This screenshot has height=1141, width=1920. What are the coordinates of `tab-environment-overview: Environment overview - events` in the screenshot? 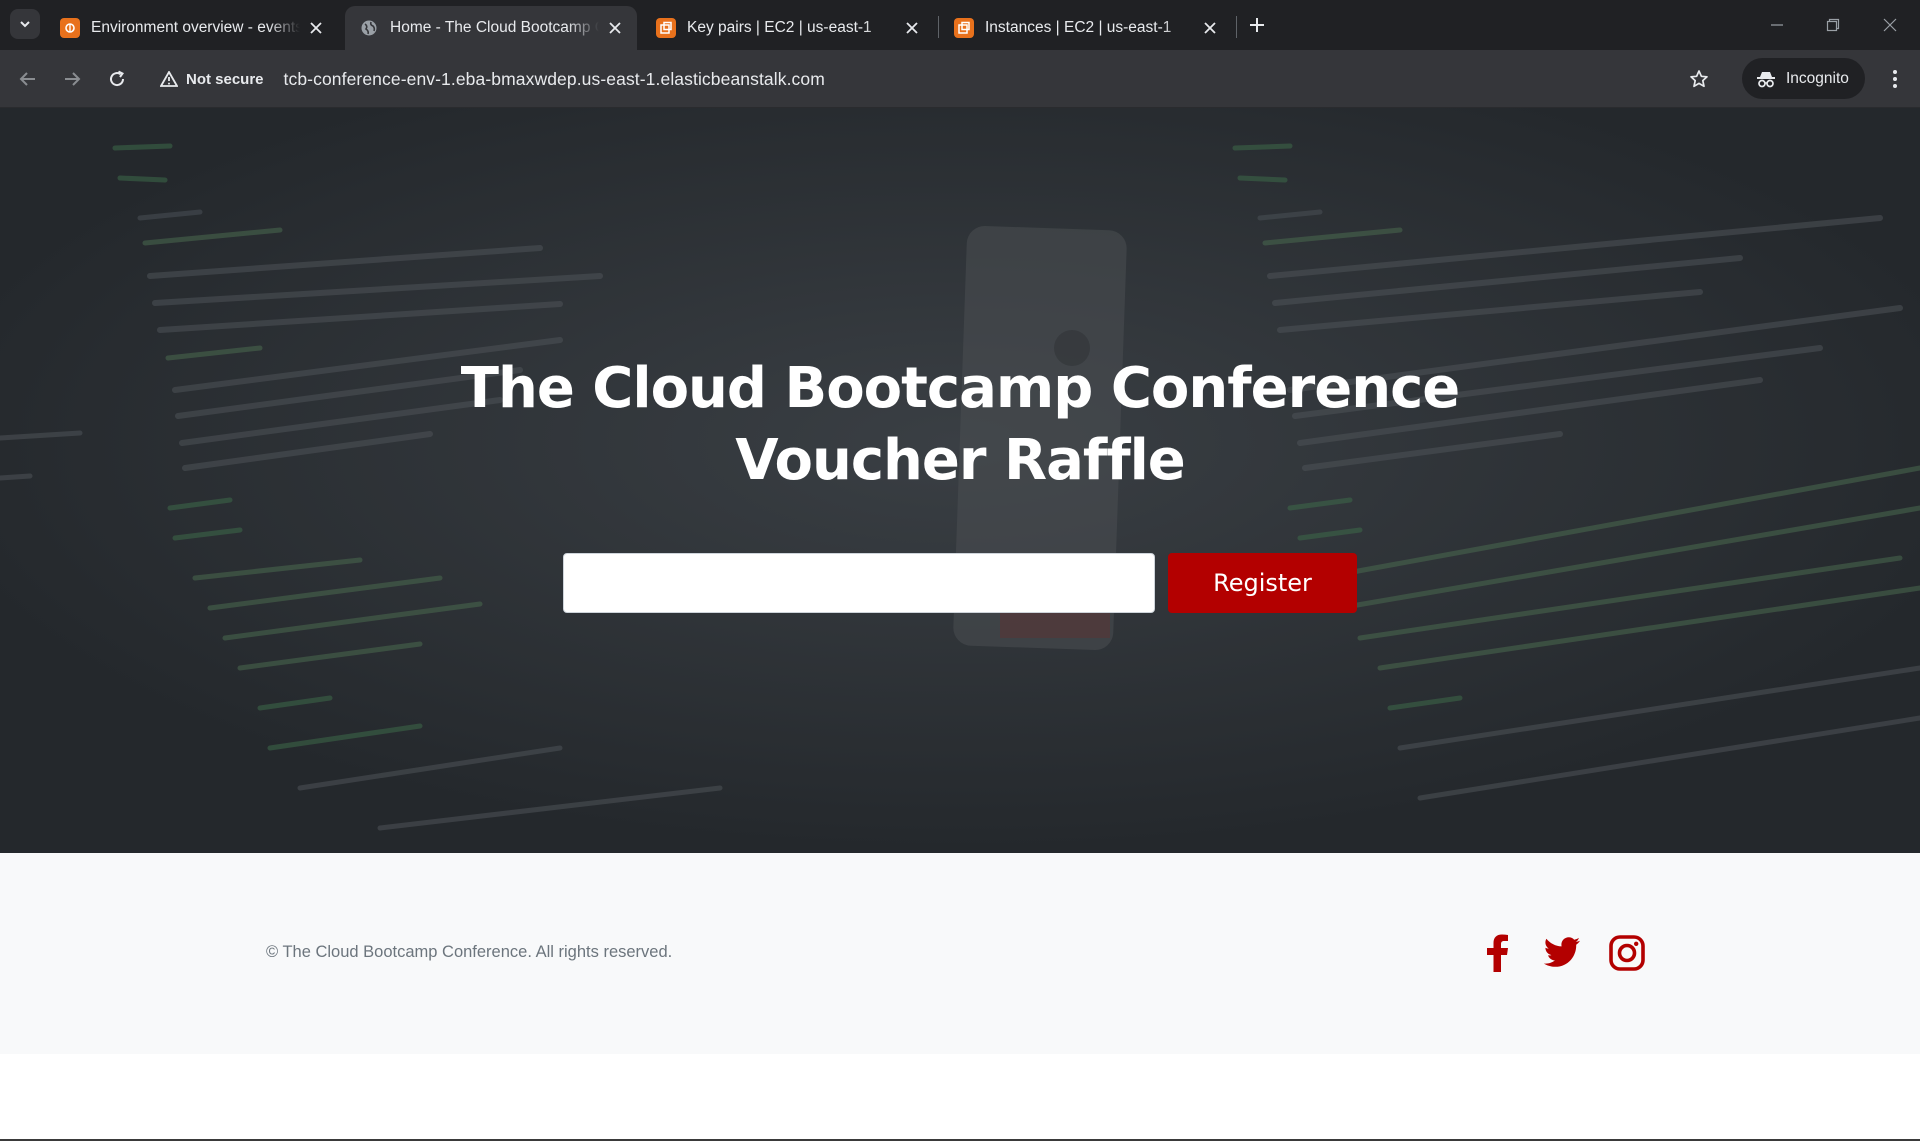 It's located at (192, 28).